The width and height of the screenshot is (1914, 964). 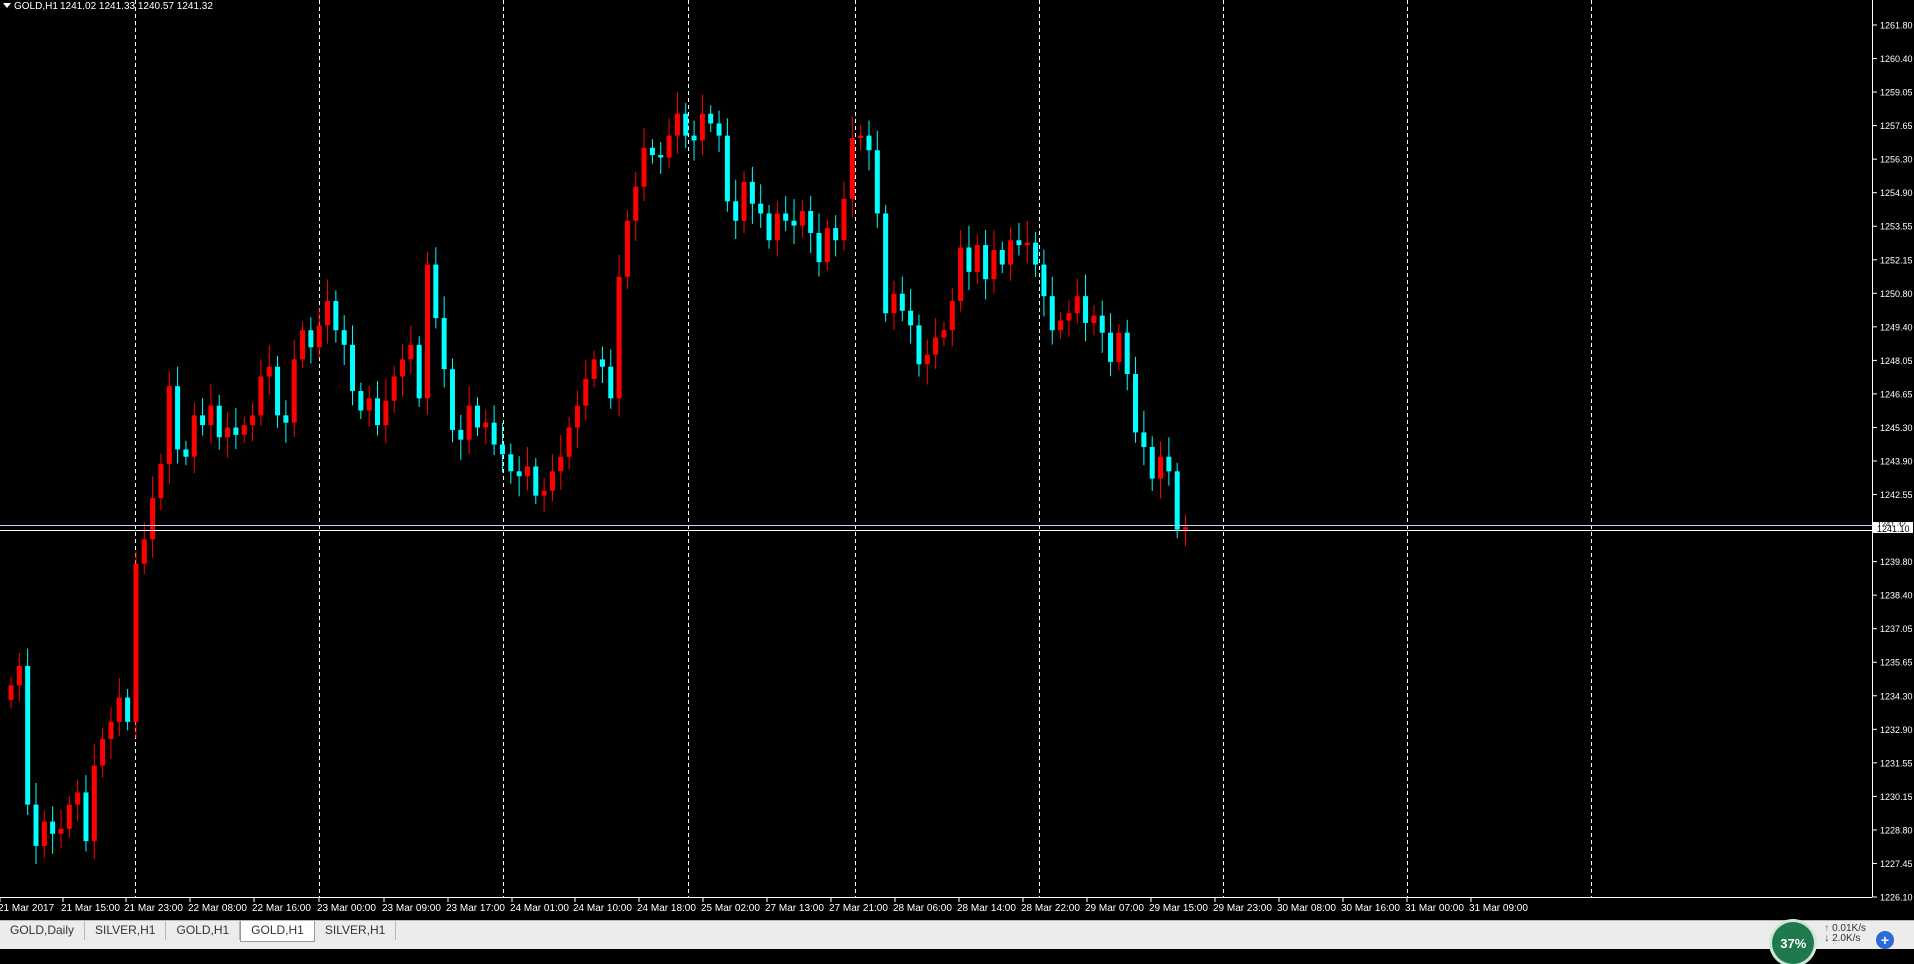 What do you see at coordinates (43, 930) in the screenshot?
I see `tab-gold-daily: GOLD,Daily` at bounding box center [43, 930].